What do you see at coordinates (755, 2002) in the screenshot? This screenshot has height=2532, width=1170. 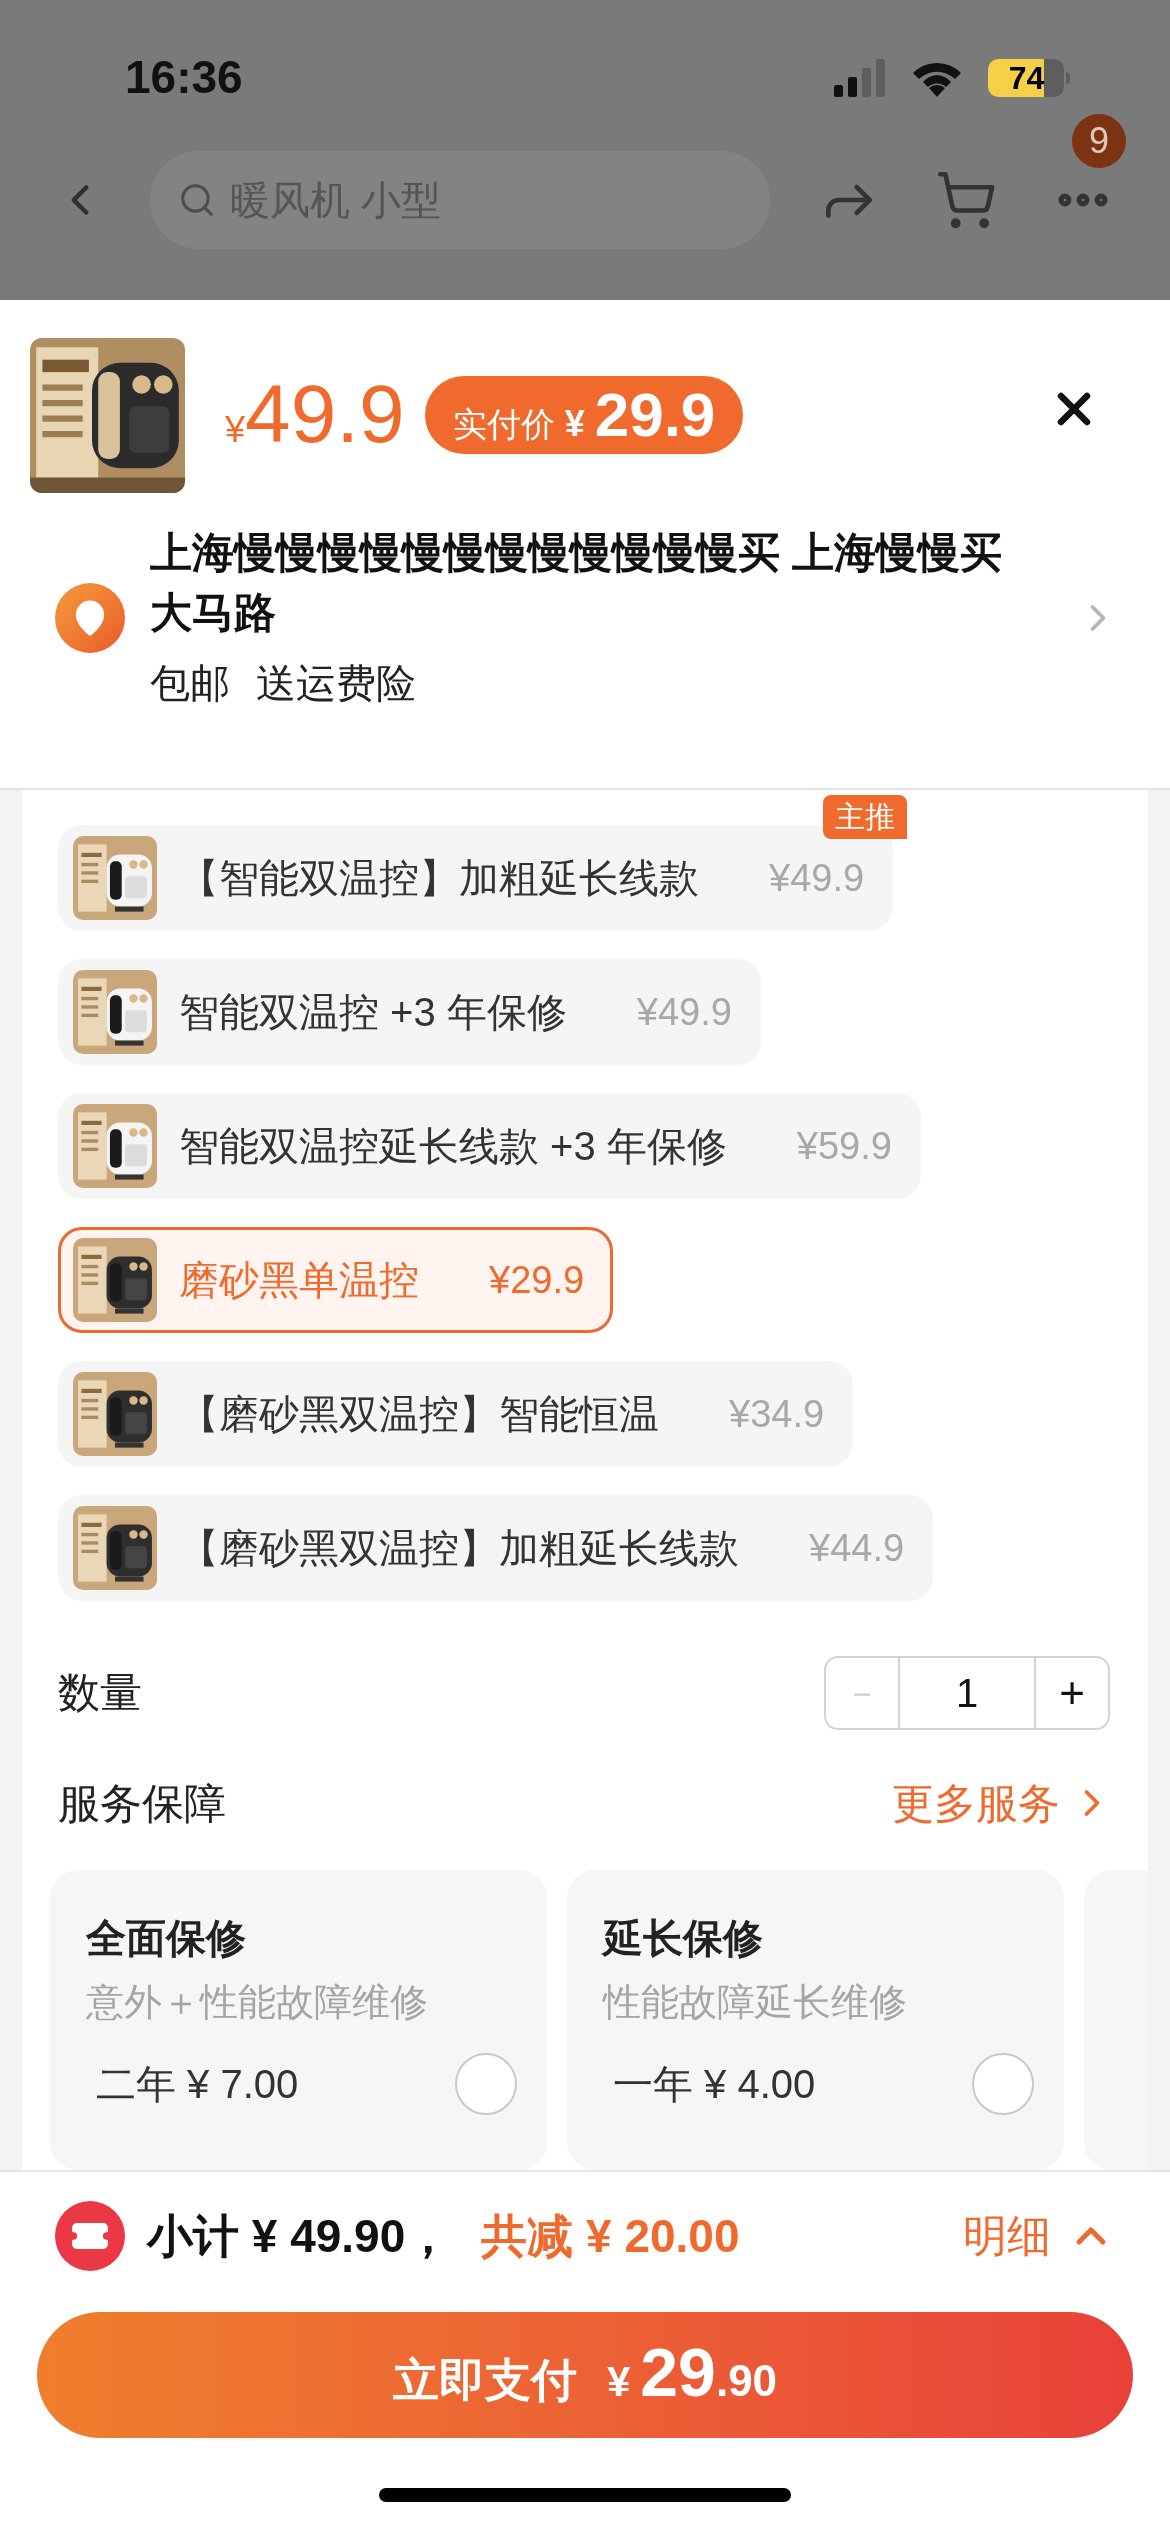 I see `service-description: 性能故障延长维修` at bounding box center [755, 2002].